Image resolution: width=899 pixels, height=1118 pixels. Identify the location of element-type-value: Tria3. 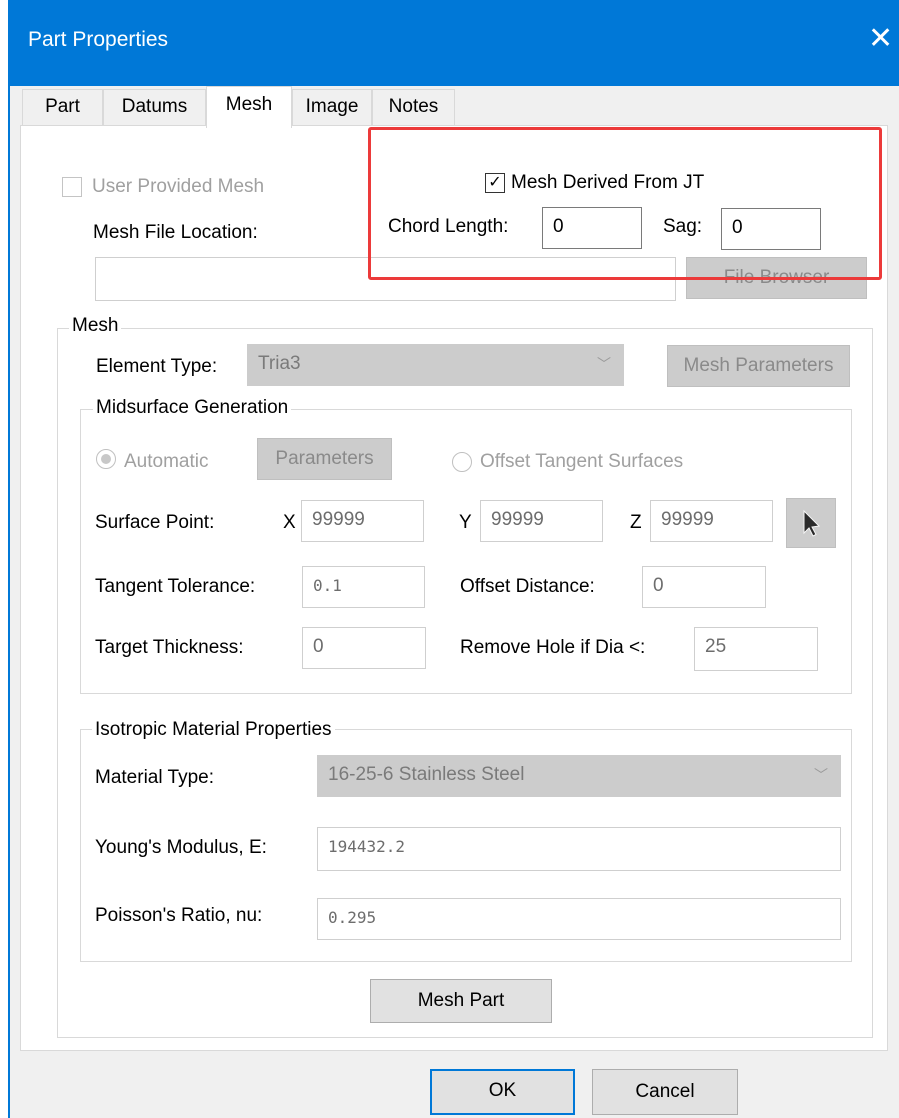
(279, 363).